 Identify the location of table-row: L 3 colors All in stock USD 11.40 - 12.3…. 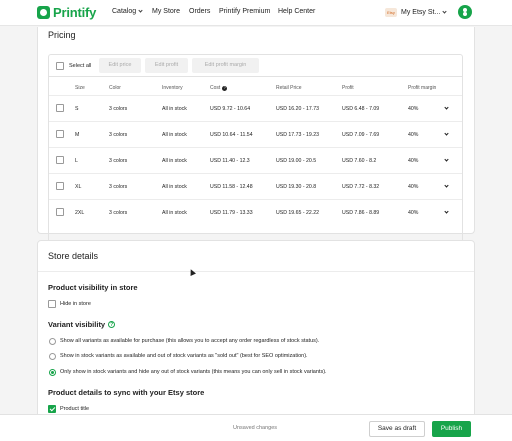
(255, 160).